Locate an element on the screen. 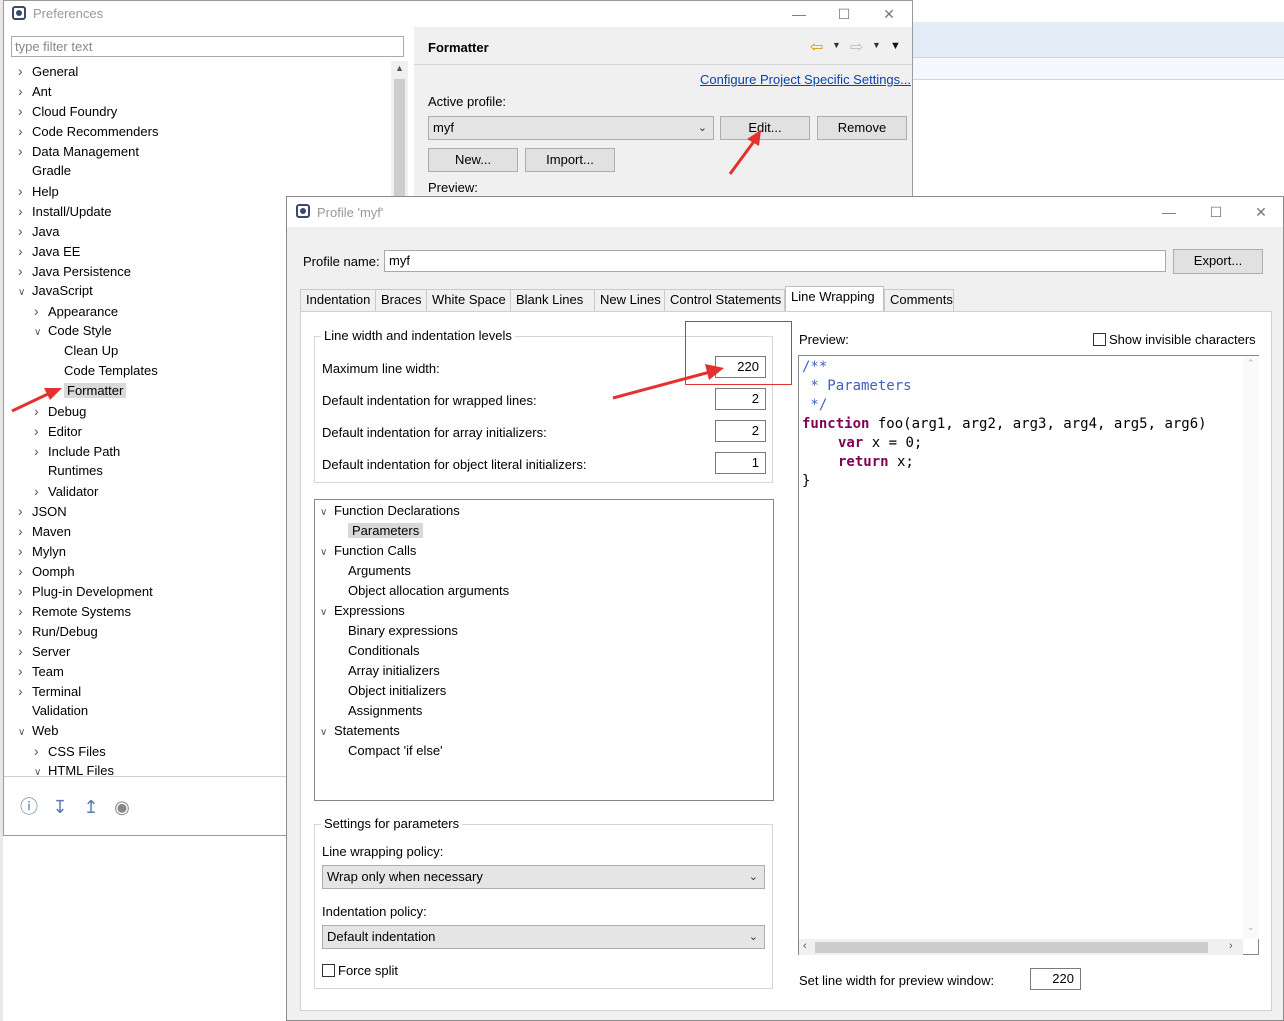  export-icon: ↥ is located at coordinates (91, 807).